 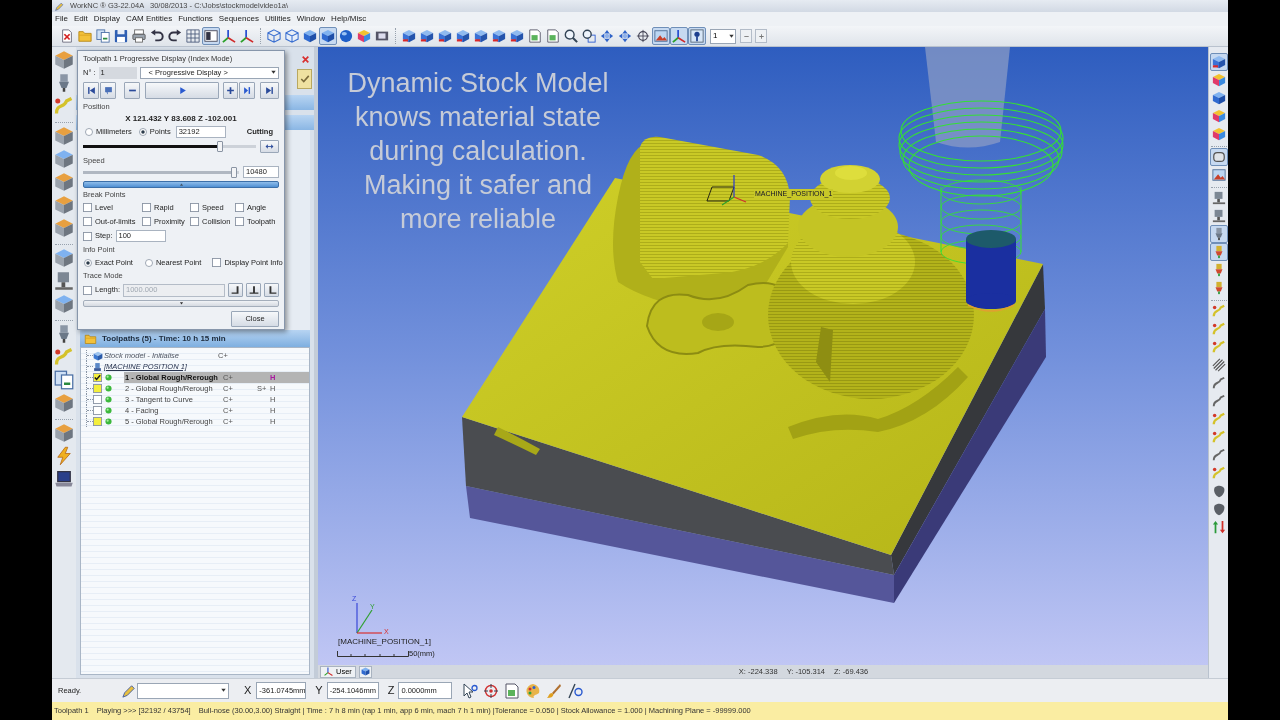 I want to click on last-point-button, so click(x=269, y=90).